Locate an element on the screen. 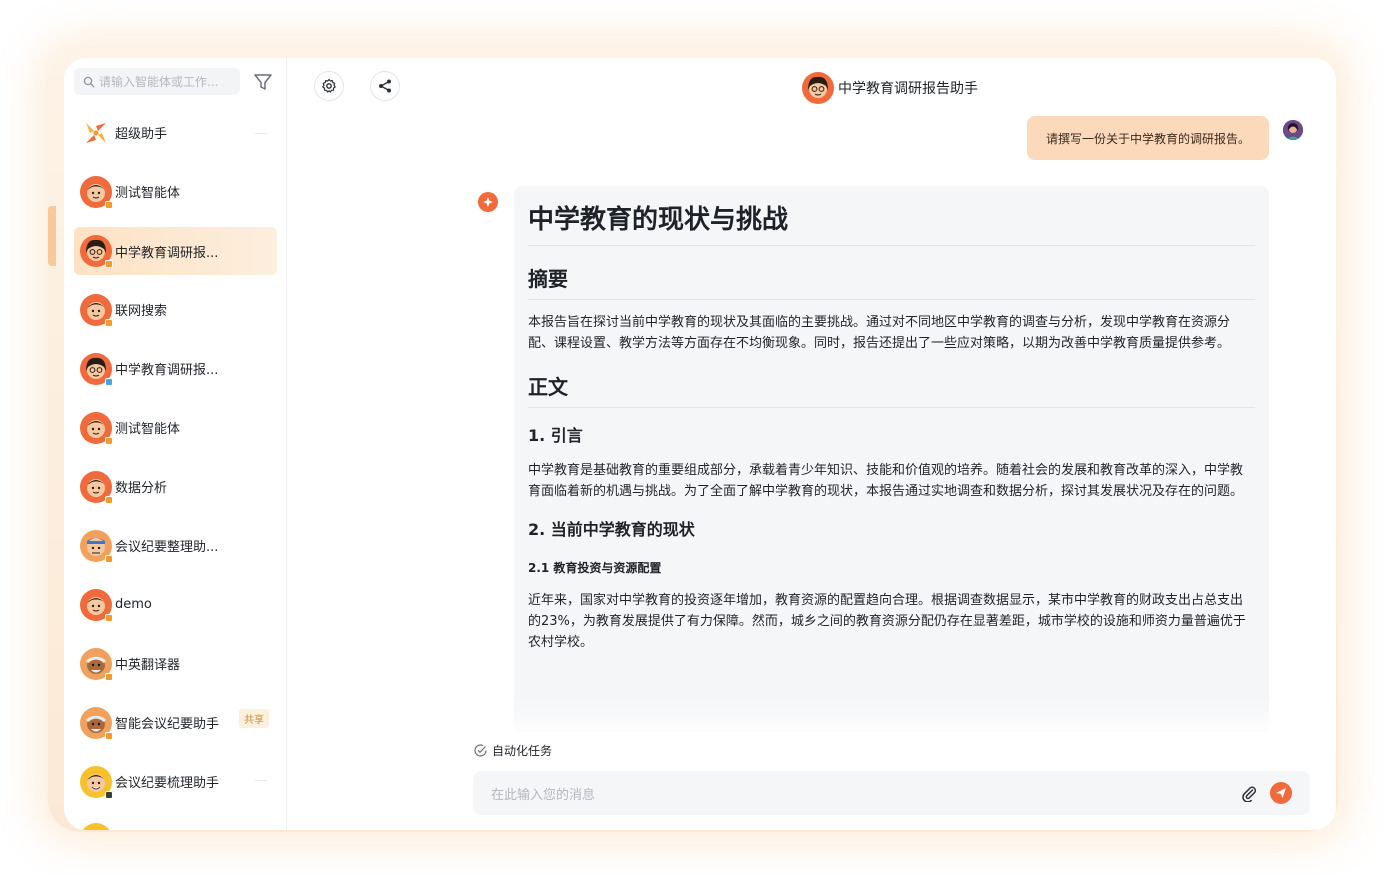 This screenshot has width=1382, height=876. agent-item-super-assistant: 超级助手 is located at coordinates (175, 132).